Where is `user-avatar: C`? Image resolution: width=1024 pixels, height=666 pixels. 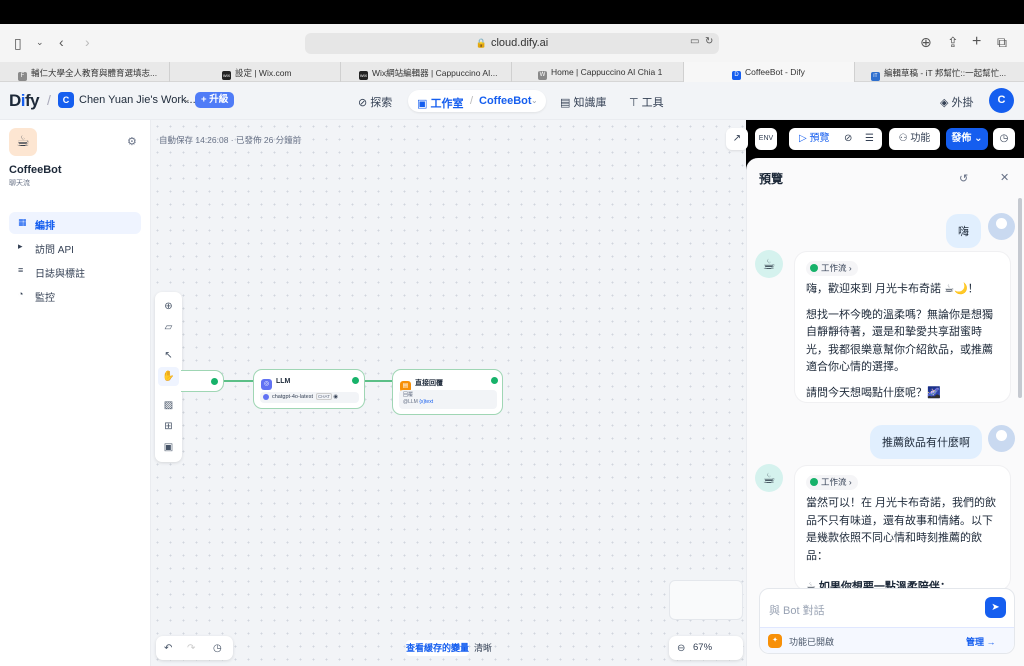 user-avatar: C is located at coordinates (1001, 100).